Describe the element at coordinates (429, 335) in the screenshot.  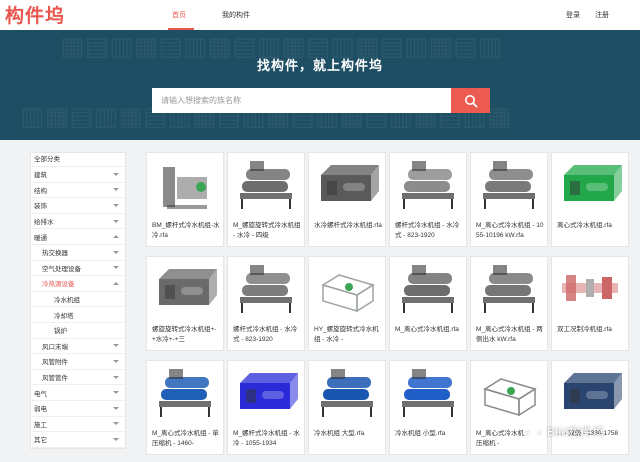
I see `component-title: M_离心式冷水机组.rfa` at that location.